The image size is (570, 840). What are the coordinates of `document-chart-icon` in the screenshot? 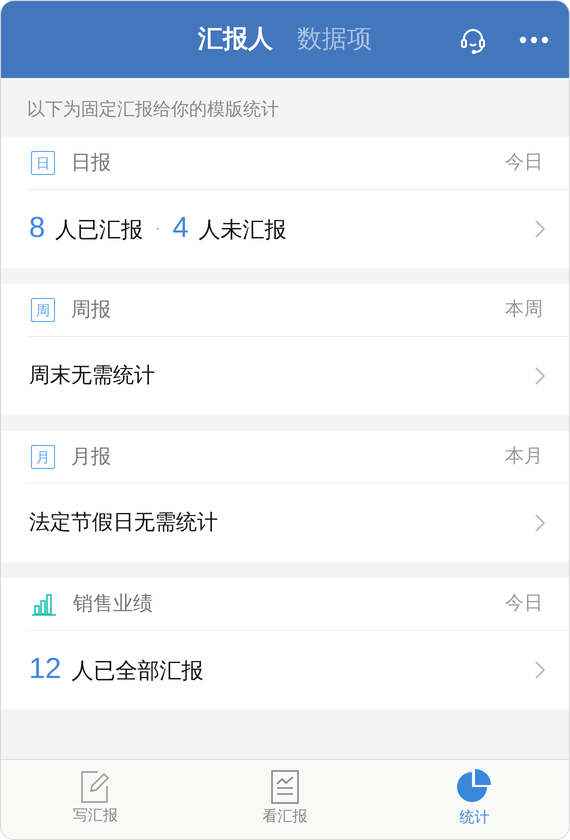 It's located at (284, 787).